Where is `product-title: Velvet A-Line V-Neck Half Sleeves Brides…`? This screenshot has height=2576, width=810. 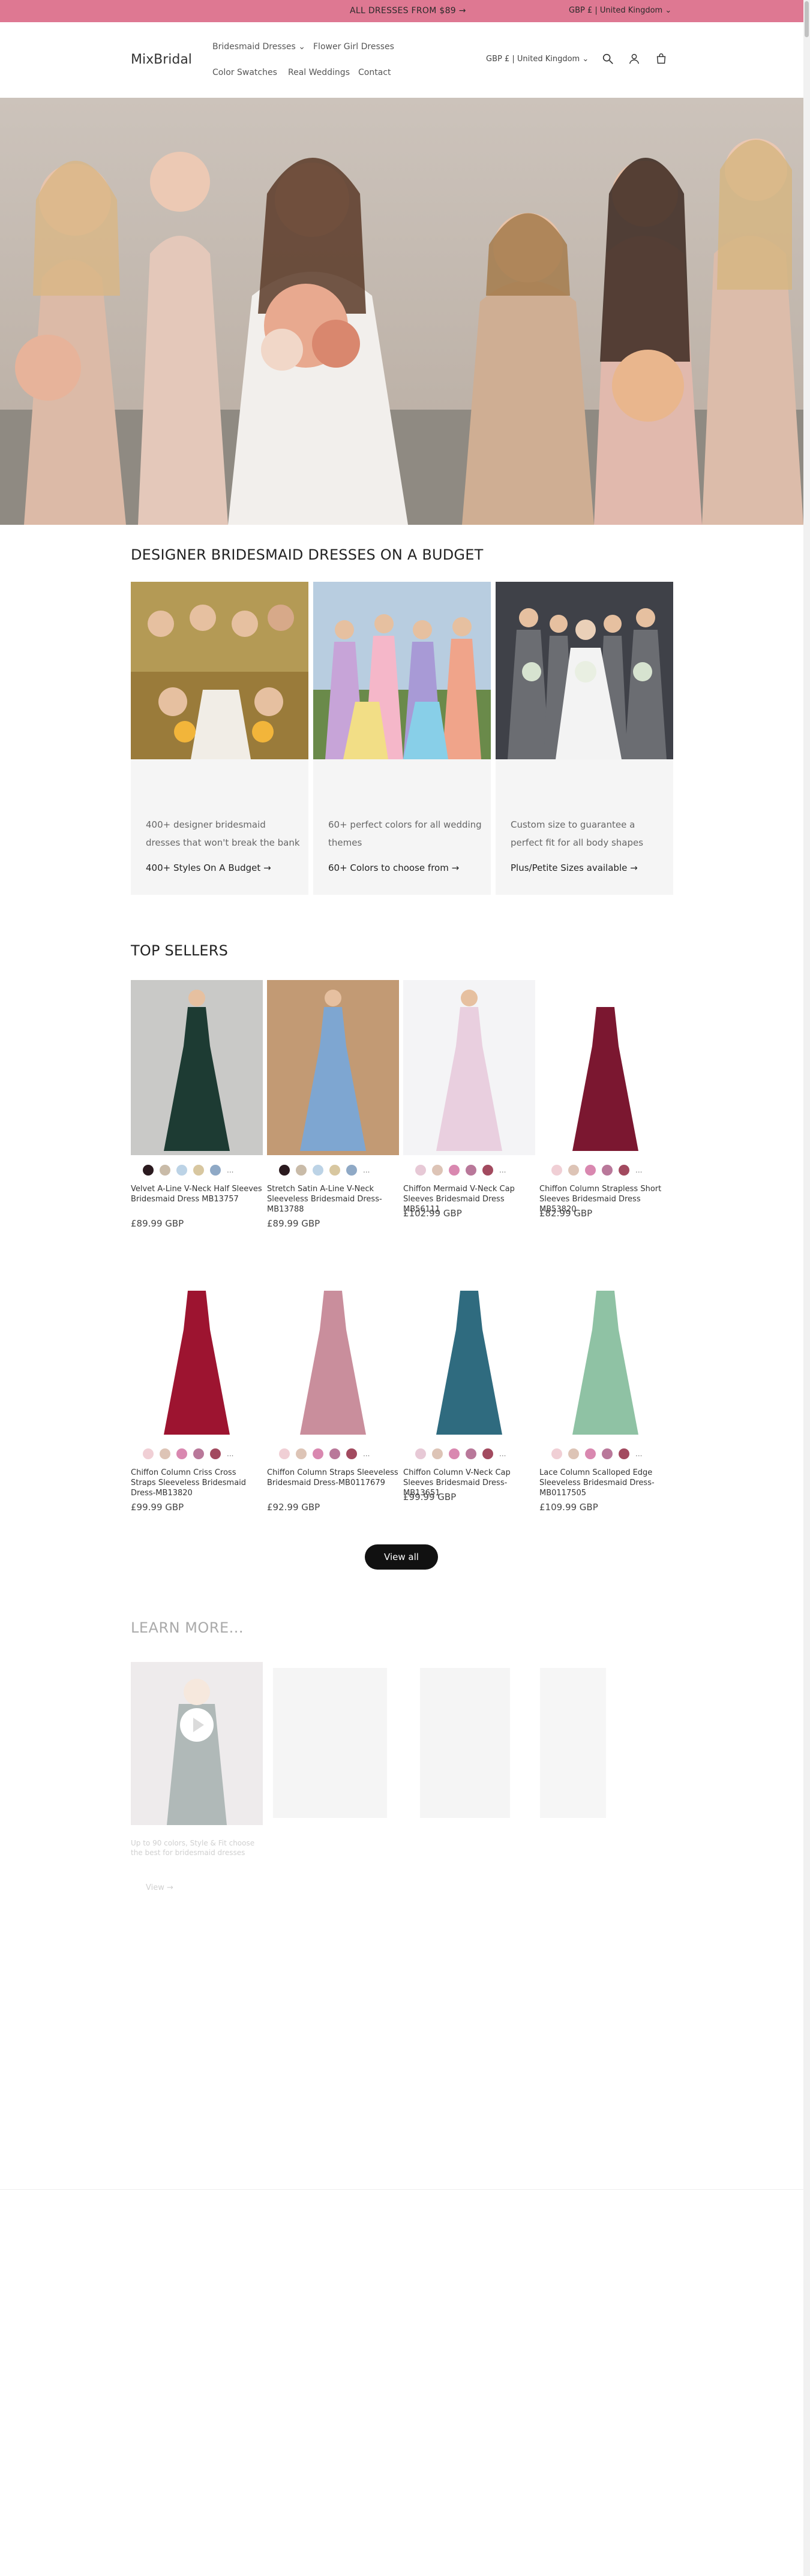 product-title: Velvet A-Line V-Neck Half Sleeves Brides… is located at coordinates (197, 1194).